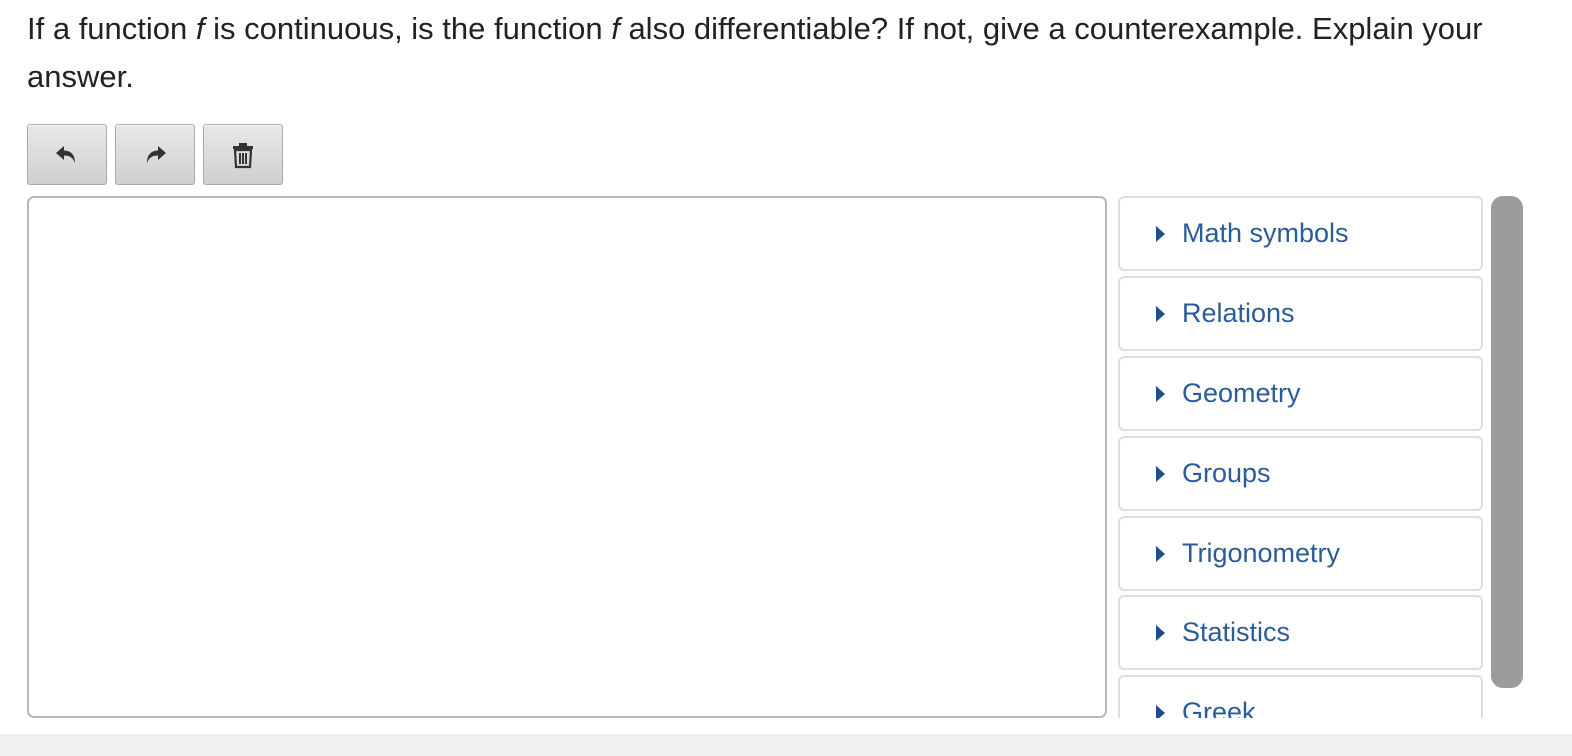 The image size is (1572, 756). What do you see at coordinates (1300, 632) in the screenshot?
I see `palette-statistics: Statistics` at bounding box center [1300, 632].